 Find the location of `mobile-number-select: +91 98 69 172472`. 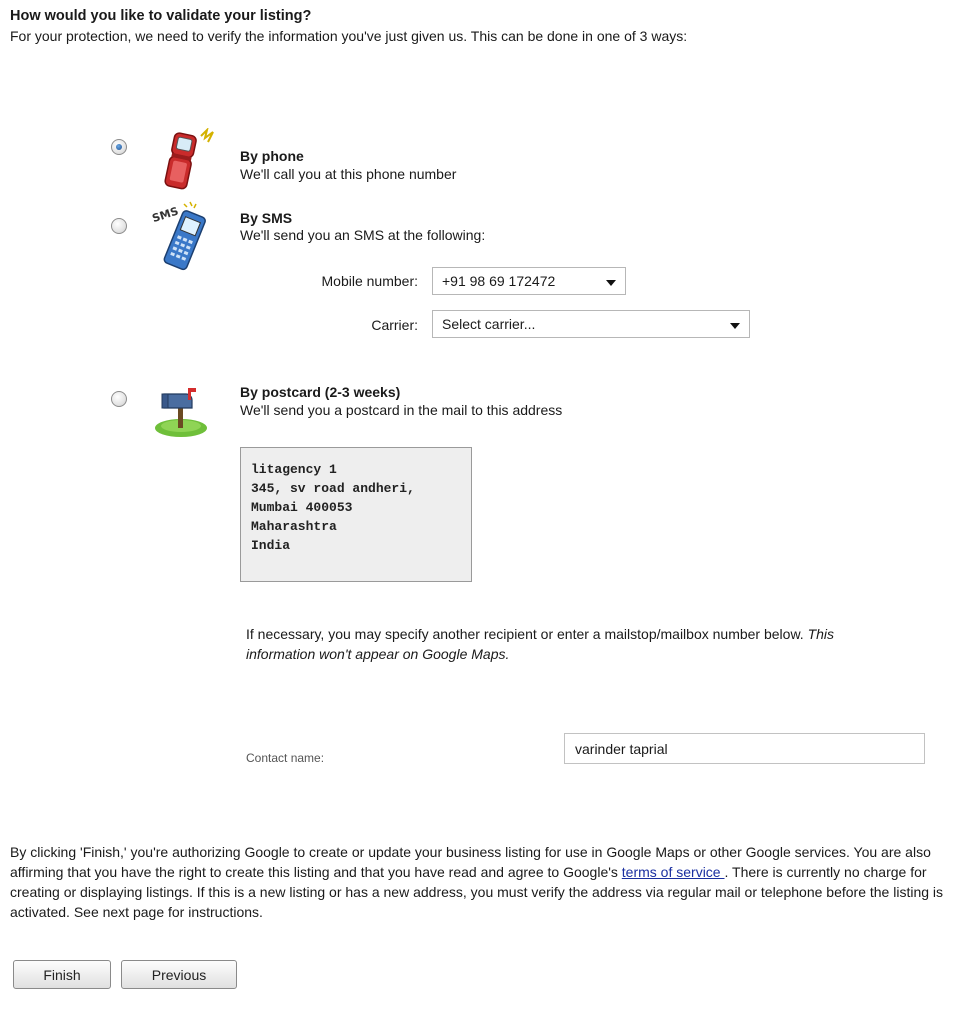

mobile-number-select: +91 98 69 172472 is located at coordinates (529, 281).